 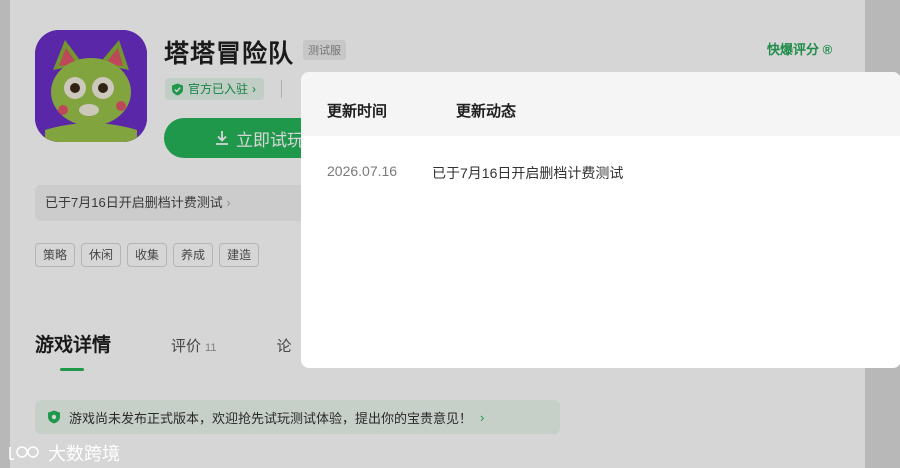 I want to click on modal-header: 更新时间 更新动态, so click(x=600, y=104).